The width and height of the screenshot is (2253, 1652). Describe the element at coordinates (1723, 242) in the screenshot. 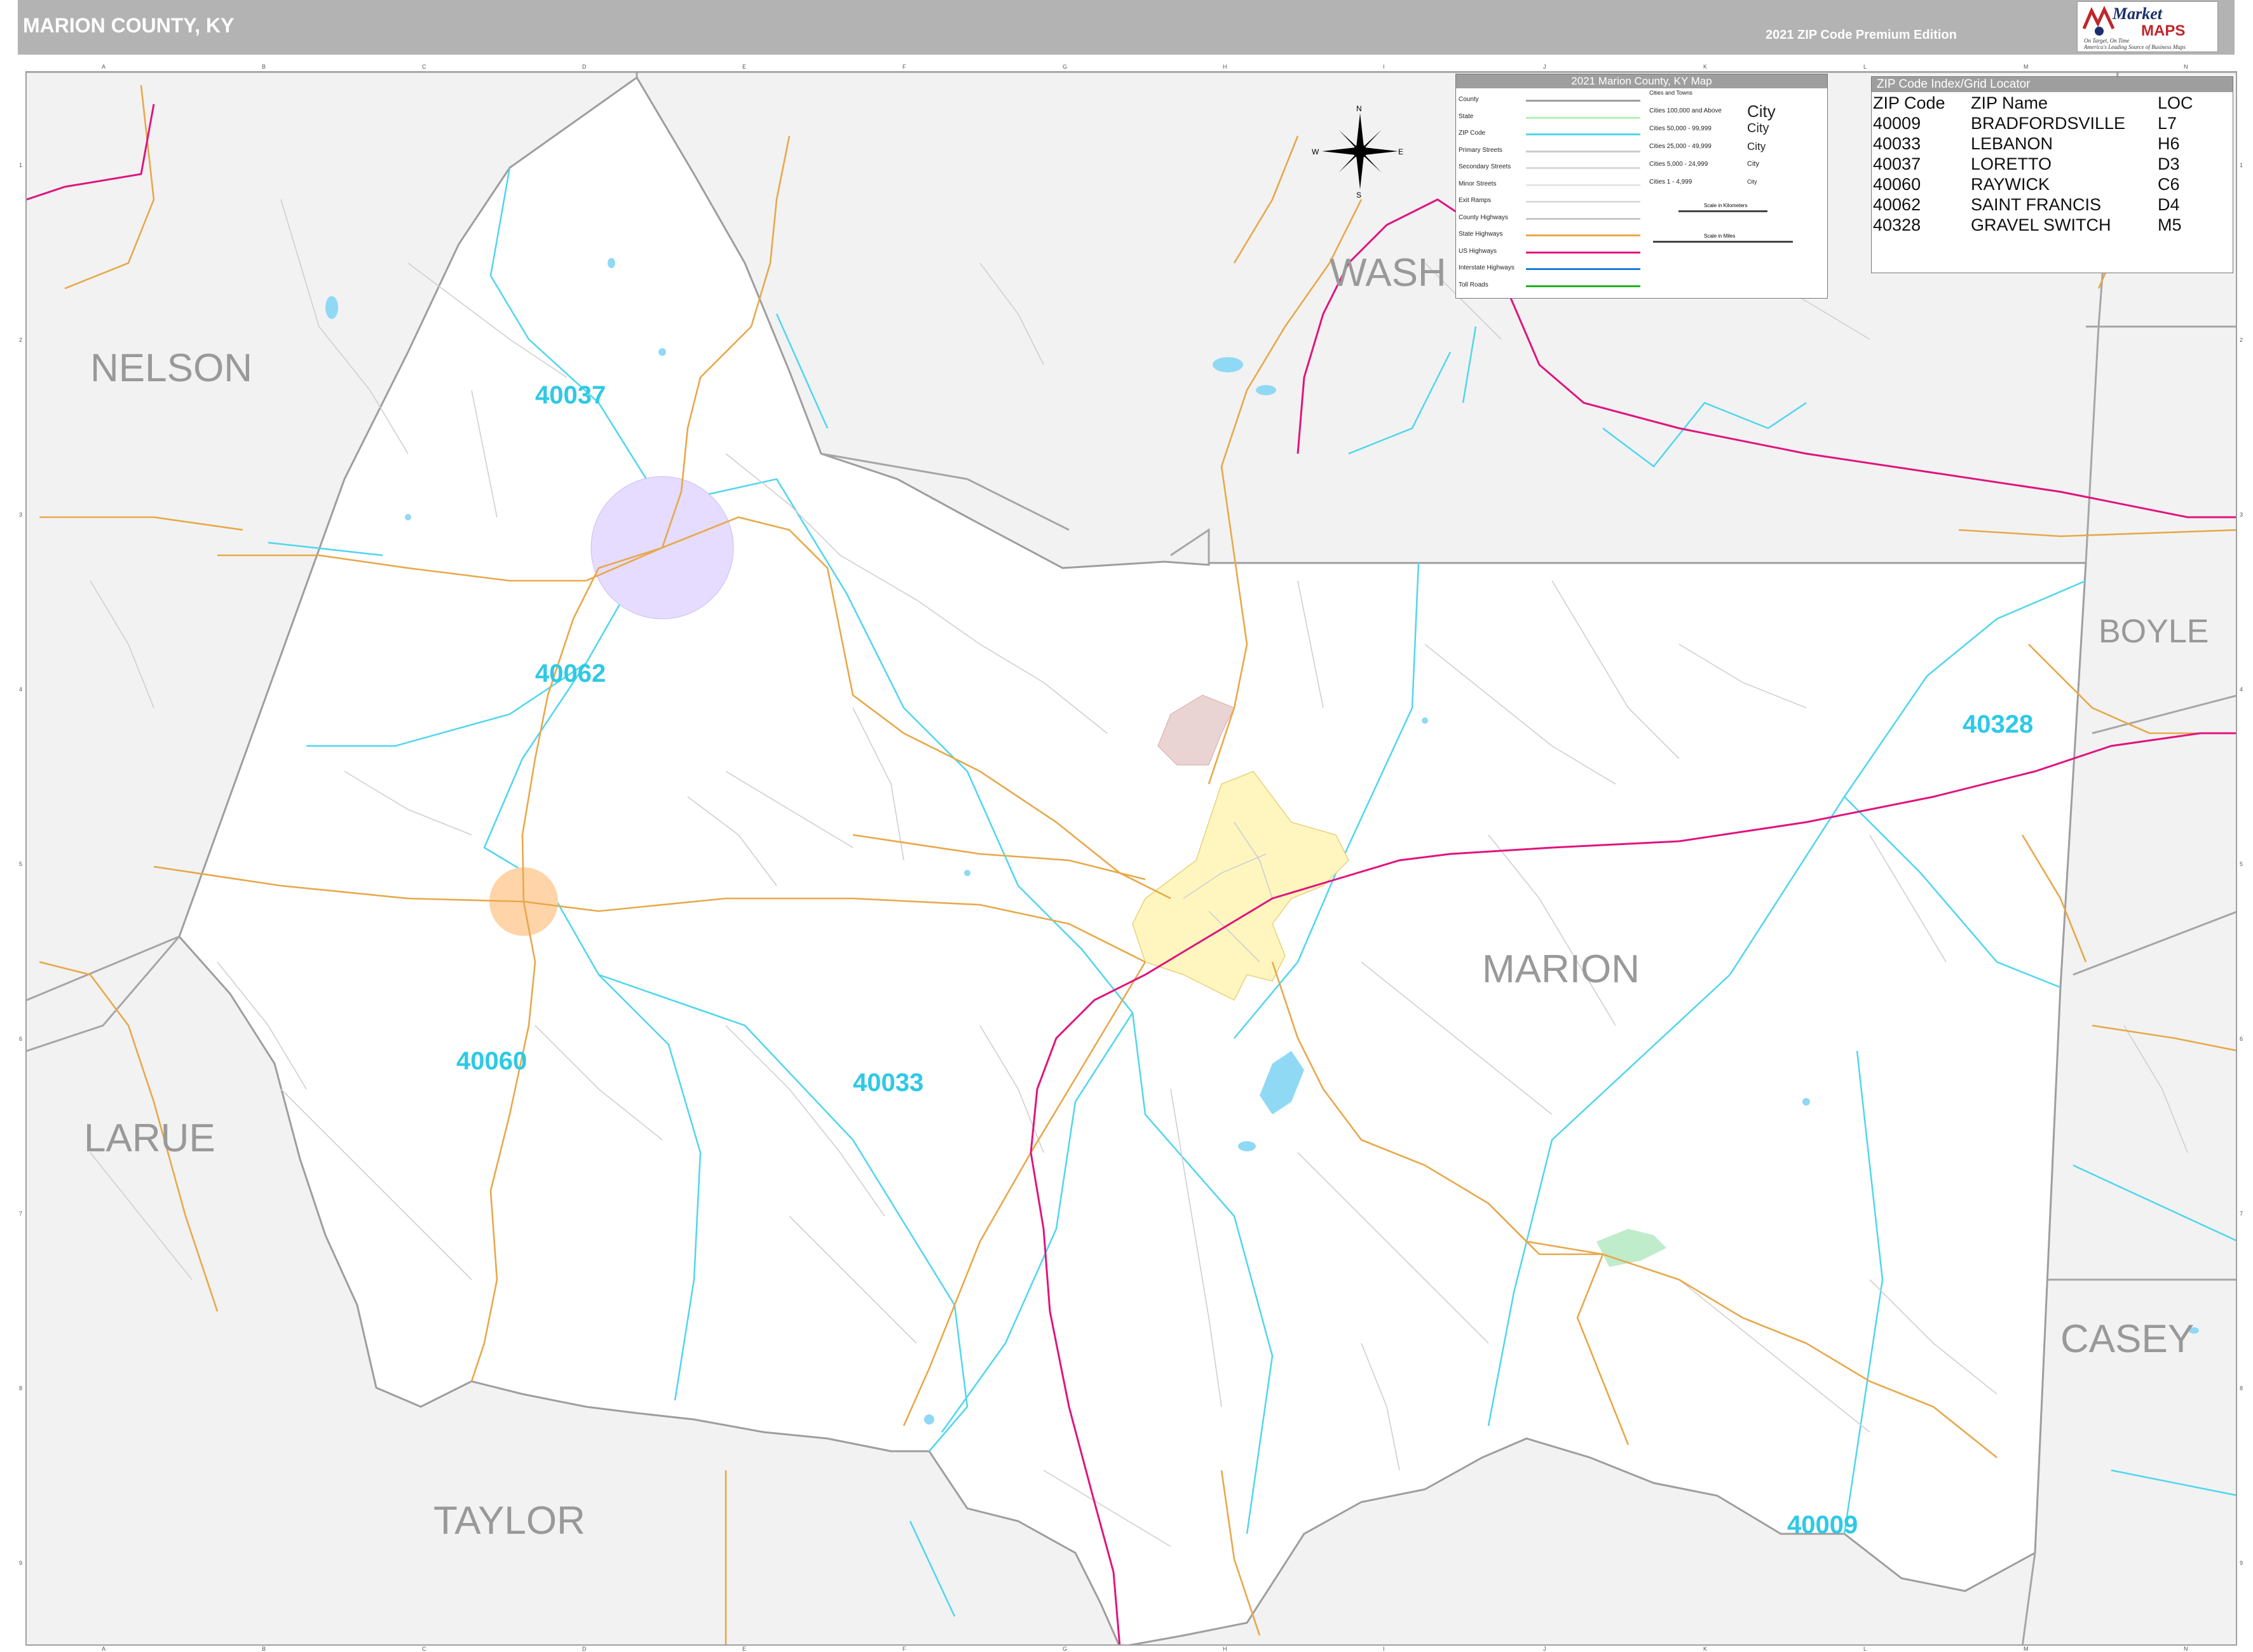

I see `legend-scale-mi-bar` at that location.